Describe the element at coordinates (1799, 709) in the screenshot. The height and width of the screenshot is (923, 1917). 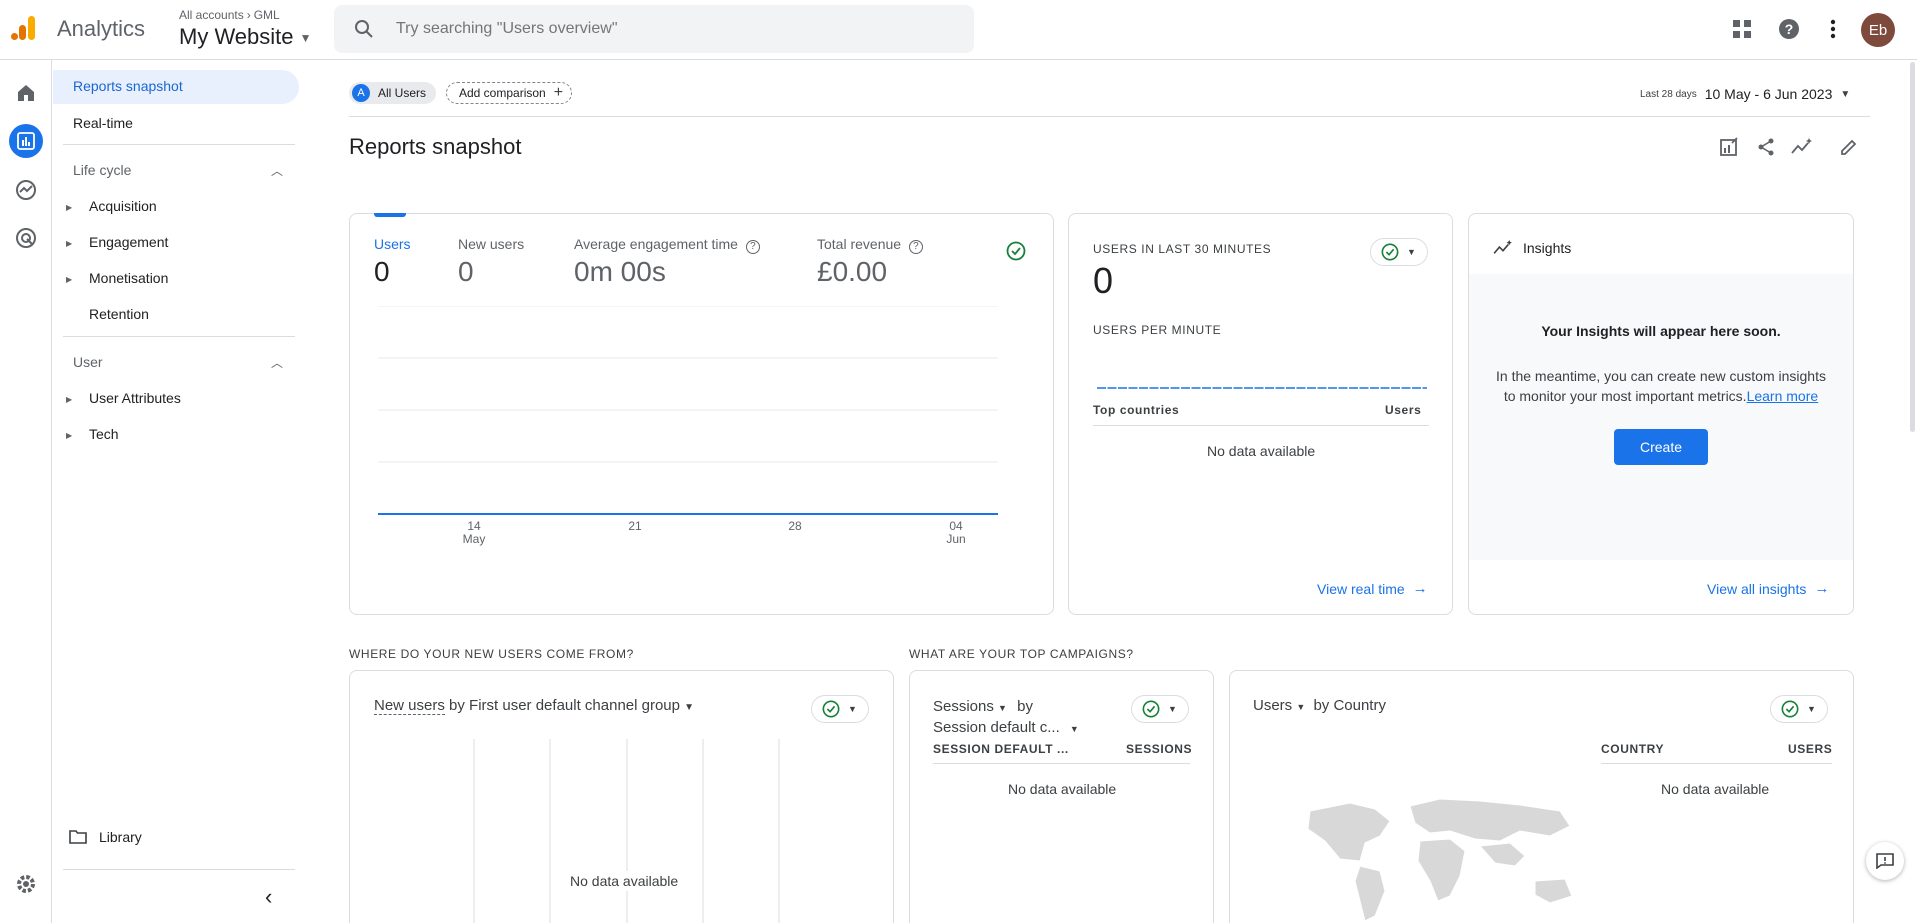
I see `country-check-dropdown: ▼` at that location.